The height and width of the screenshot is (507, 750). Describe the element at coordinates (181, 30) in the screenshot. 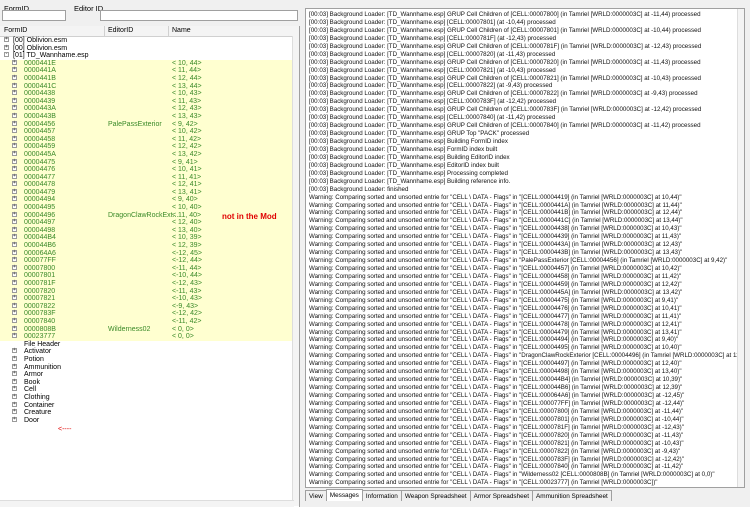

I see `column-name: Name` at that location.